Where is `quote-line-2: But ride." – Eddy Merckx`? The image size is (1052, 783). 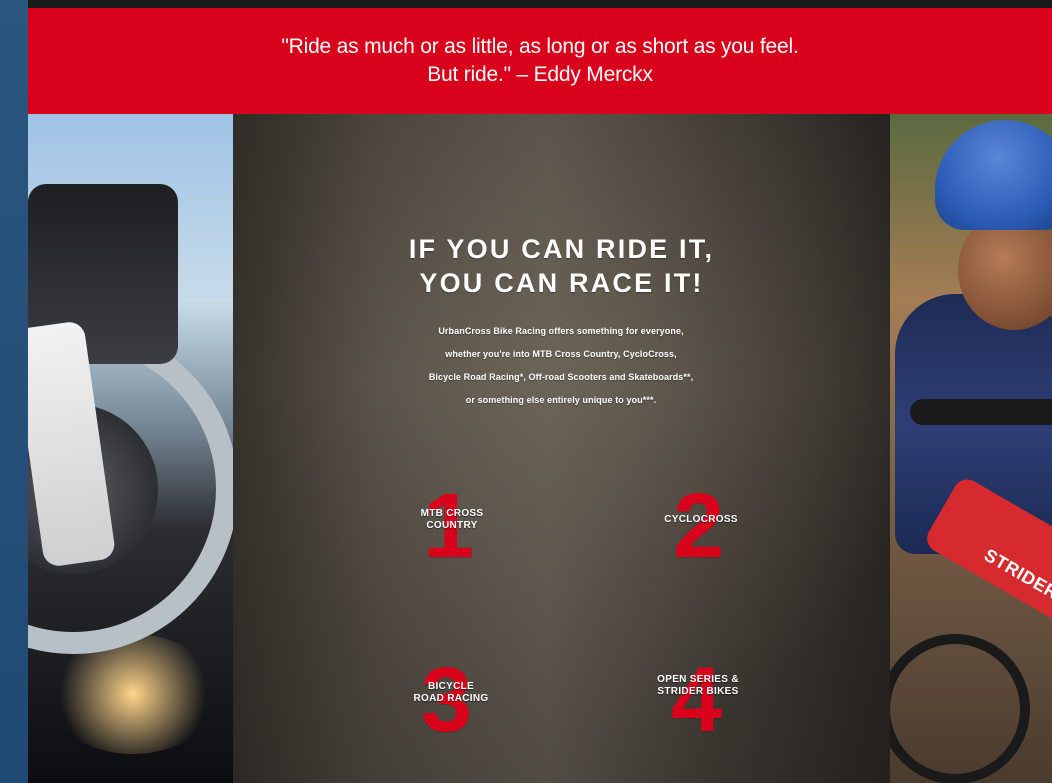 quote-line-2: But ride." – Eddy Merckx is located at coordinates (540, 74).